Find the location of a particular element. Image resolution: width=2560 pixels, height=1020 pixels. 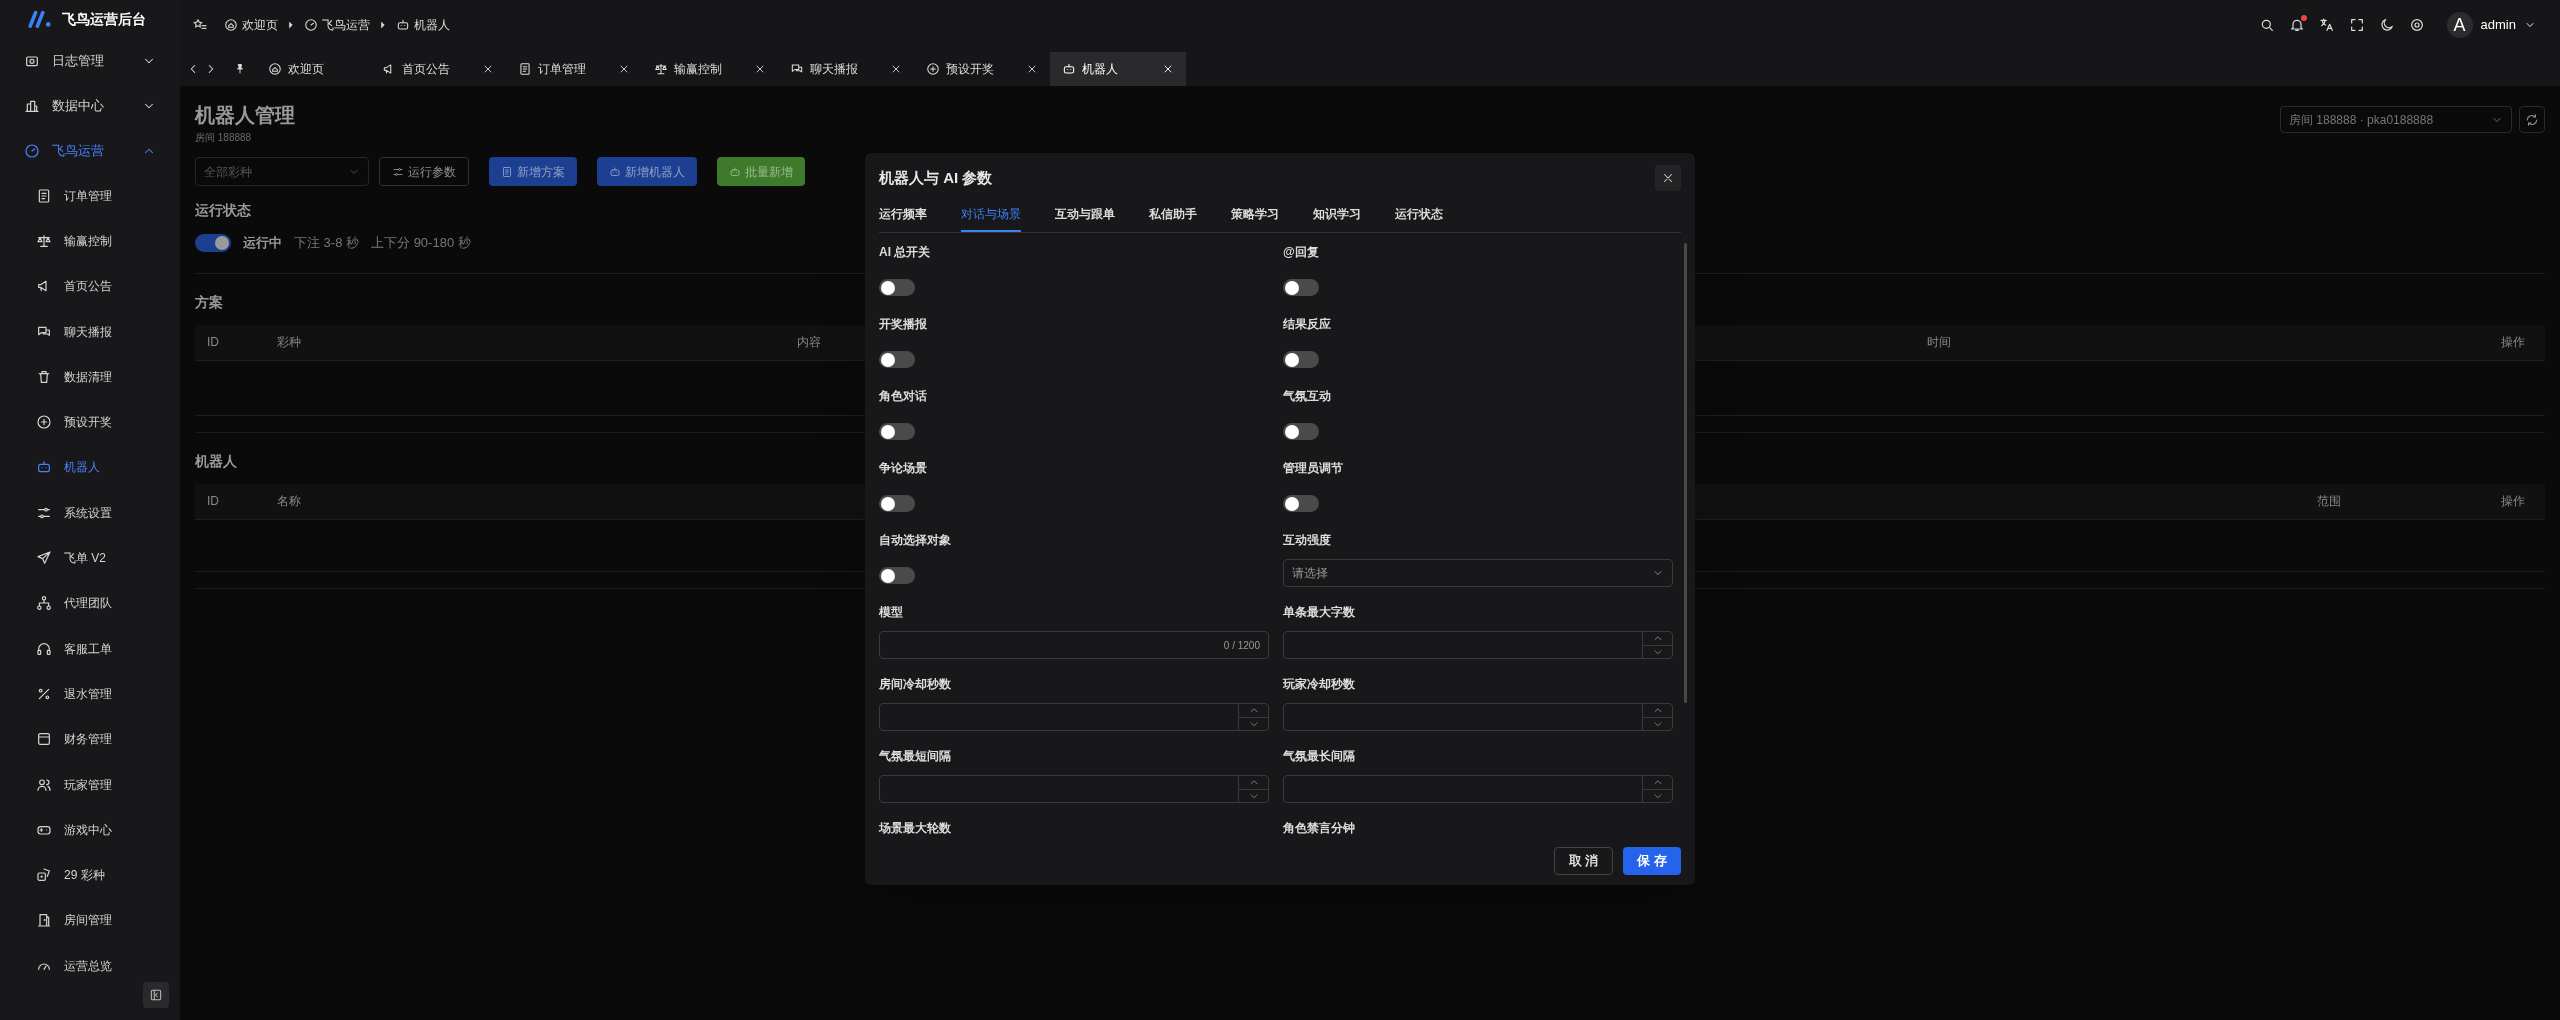

sidebar-item: 玩家管理 is located at coordinates (90, 784).